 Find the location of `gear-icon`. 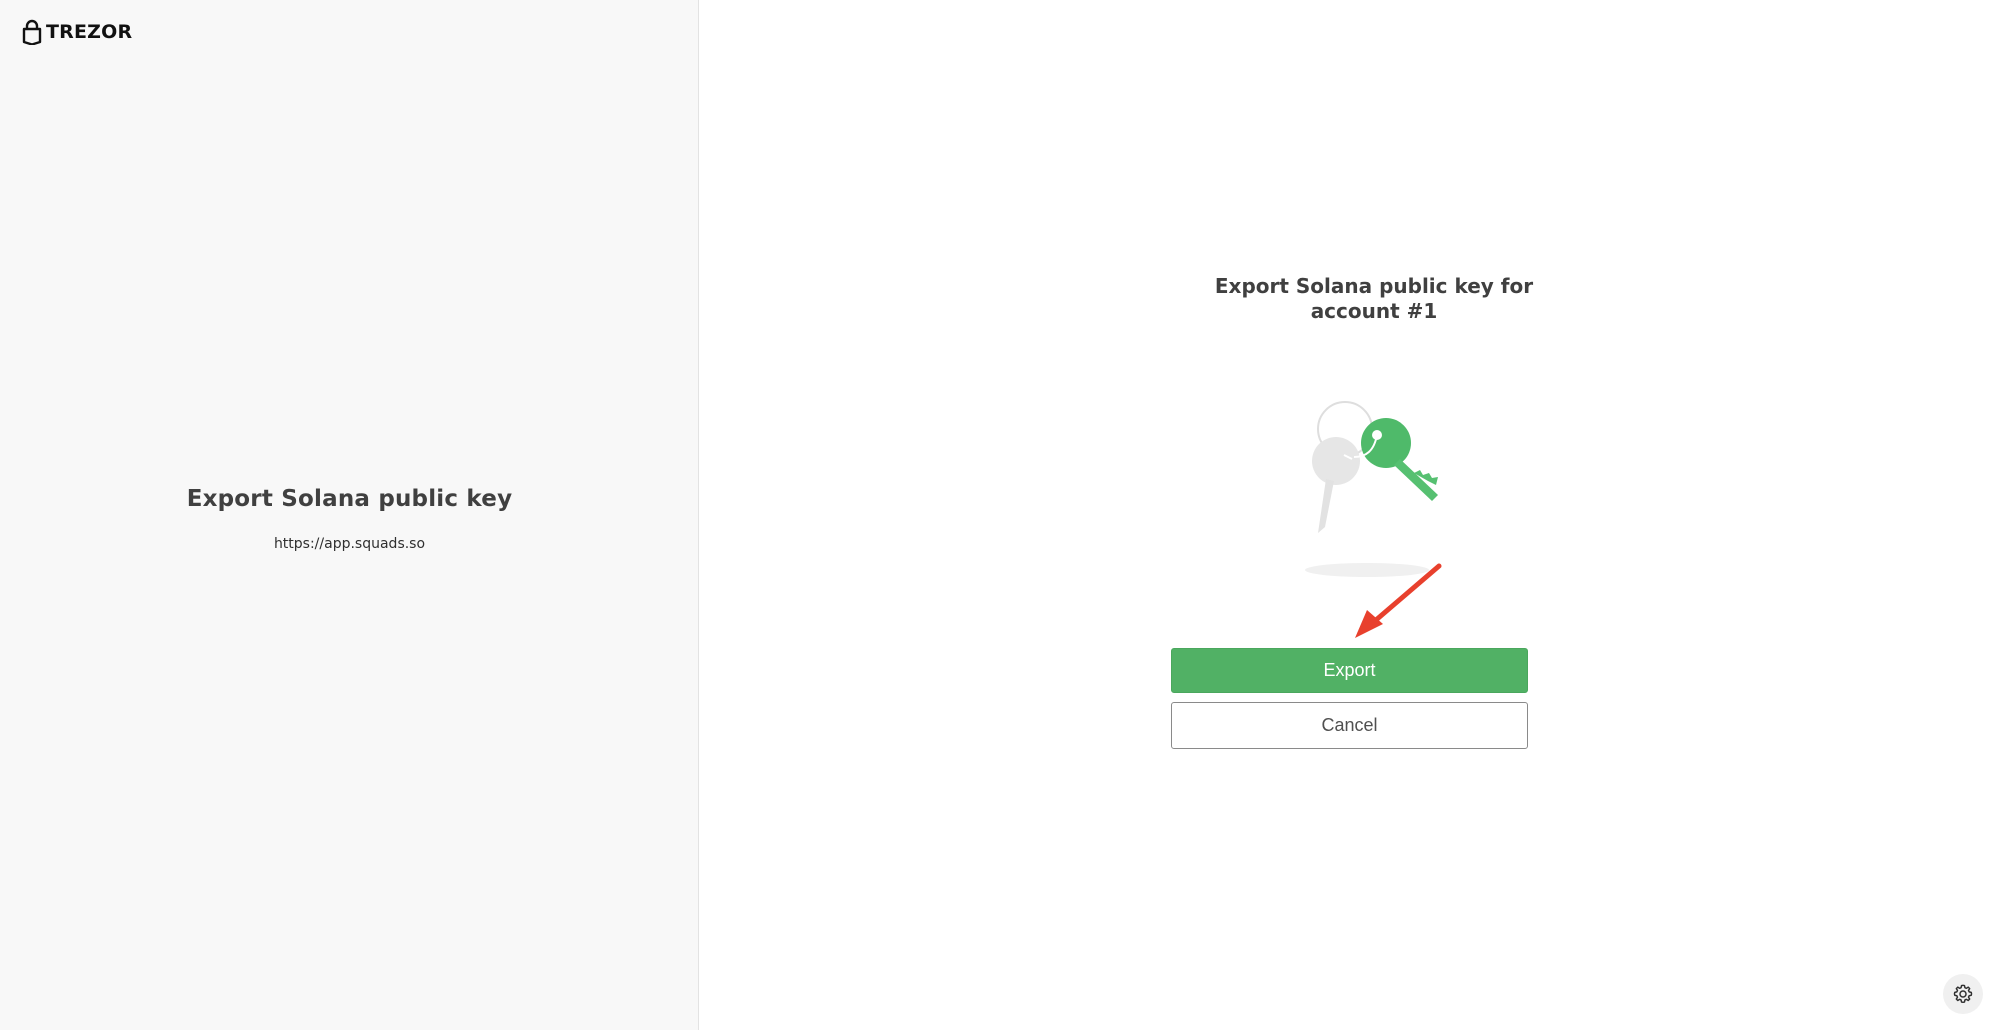

gear-icon is located at coordinates (1963, 994).